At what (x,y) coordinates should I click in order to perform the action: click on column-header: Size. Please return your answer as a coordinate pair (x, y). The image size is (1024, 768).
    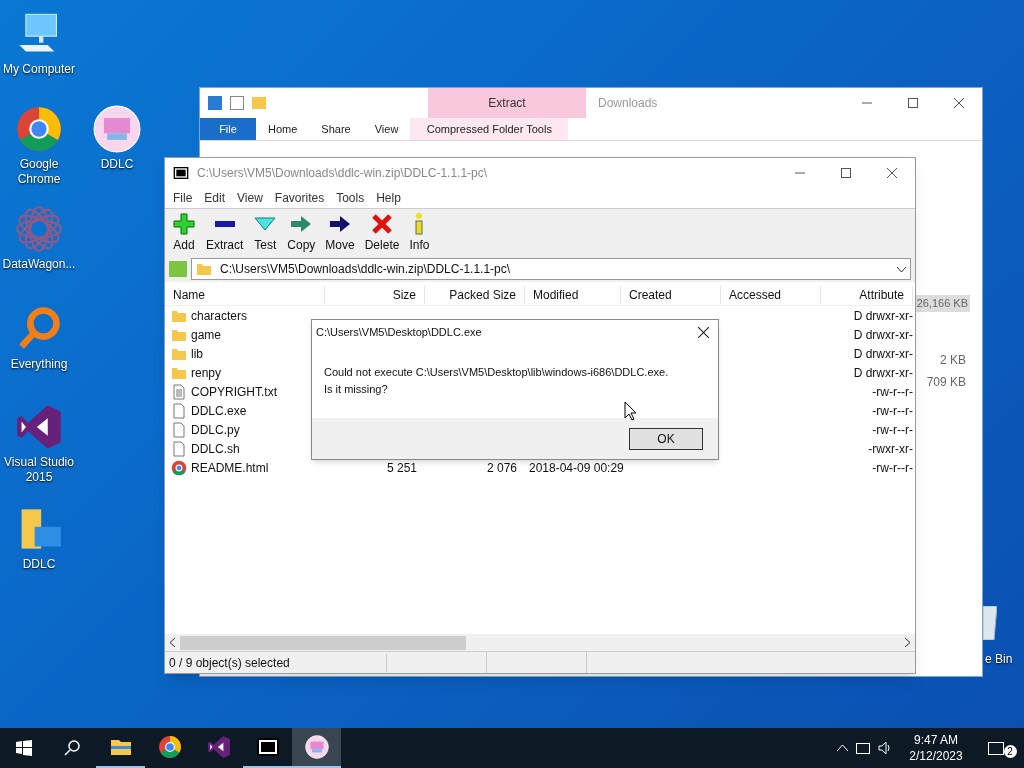
    Looking at the image, I should click on (375, 294).